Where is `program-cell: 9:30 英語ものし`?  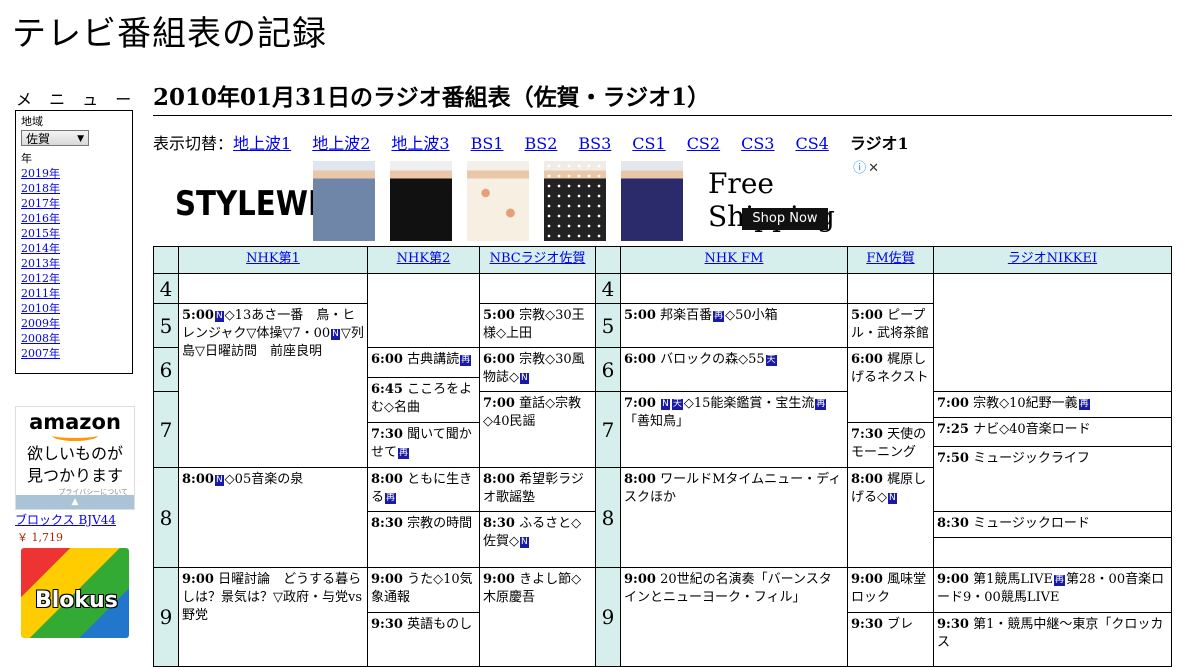
program-cell: 9:30 英語ものし is located at coordinates (423, 639).